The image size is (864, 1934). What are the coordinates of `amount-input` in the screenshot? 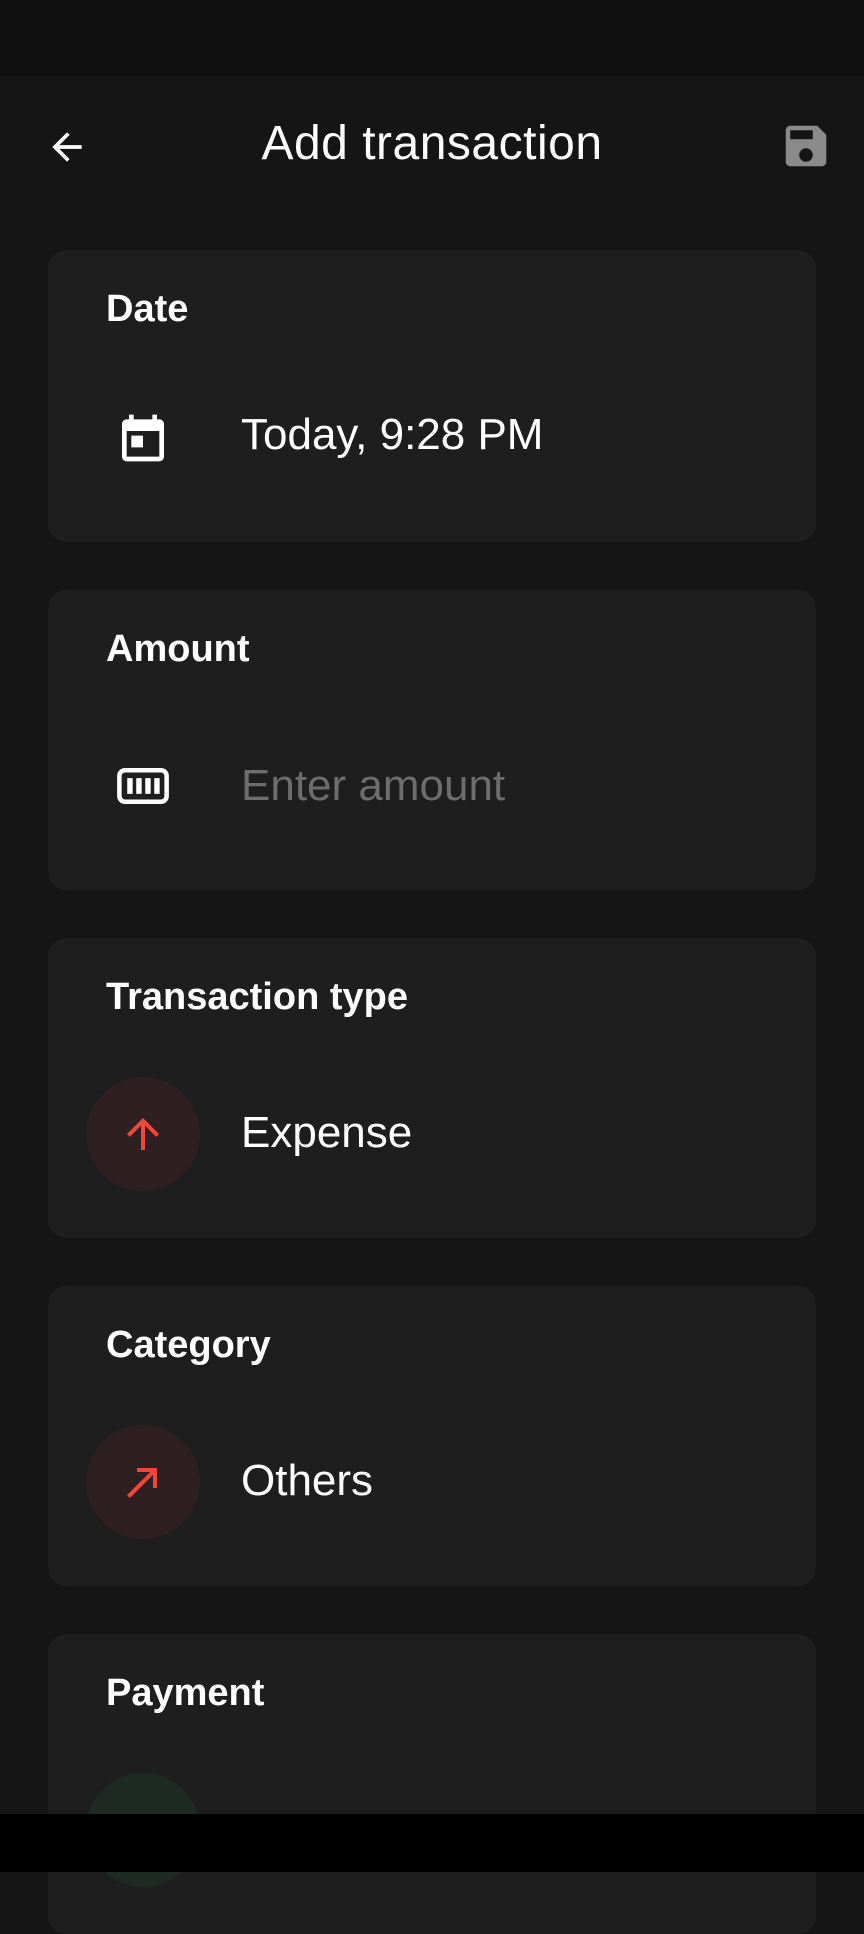 It's located at (501, 786).